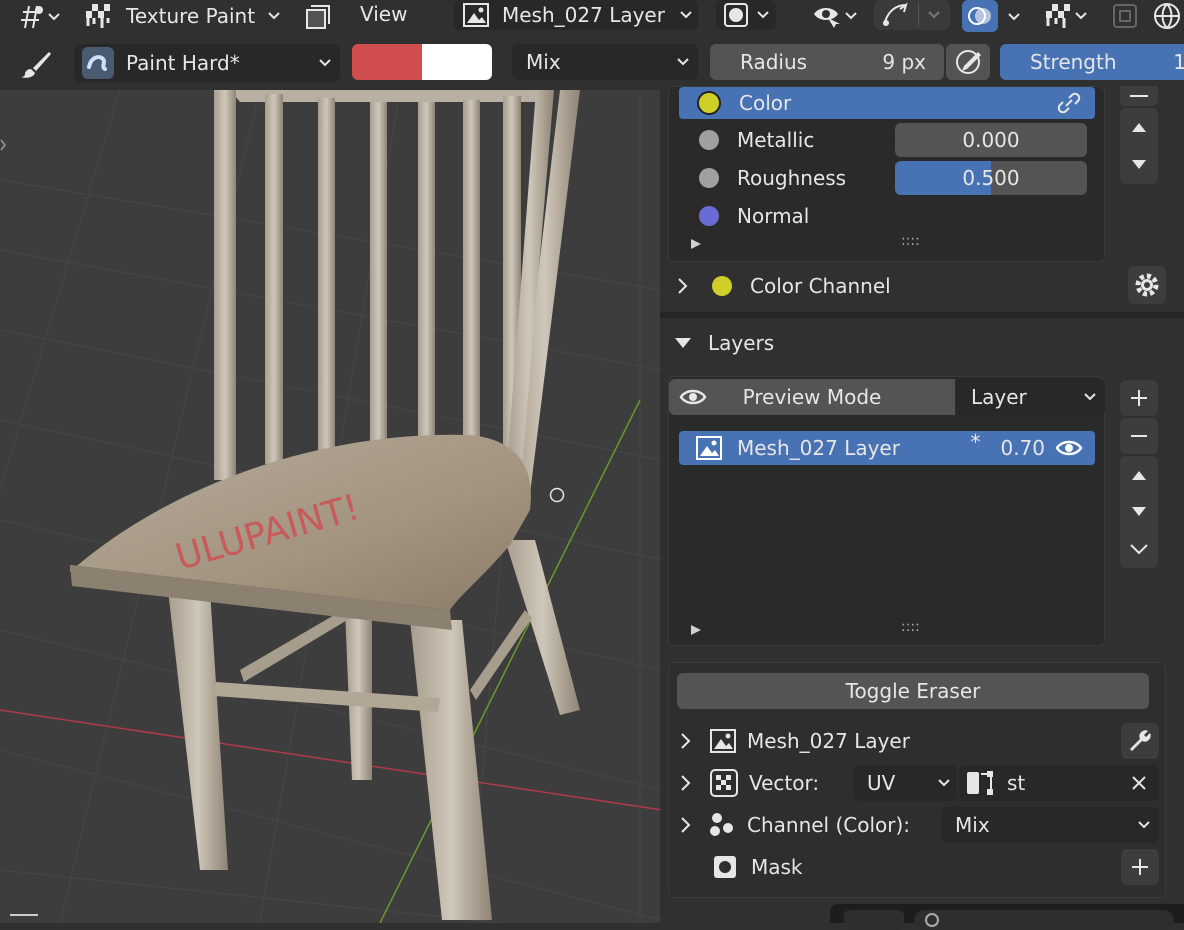 The image size is (1184, 930). Describe the element at coordinates (887, 140) in the screenshot. I see `channel-item-metallic: Metallic 0.000` at that location.